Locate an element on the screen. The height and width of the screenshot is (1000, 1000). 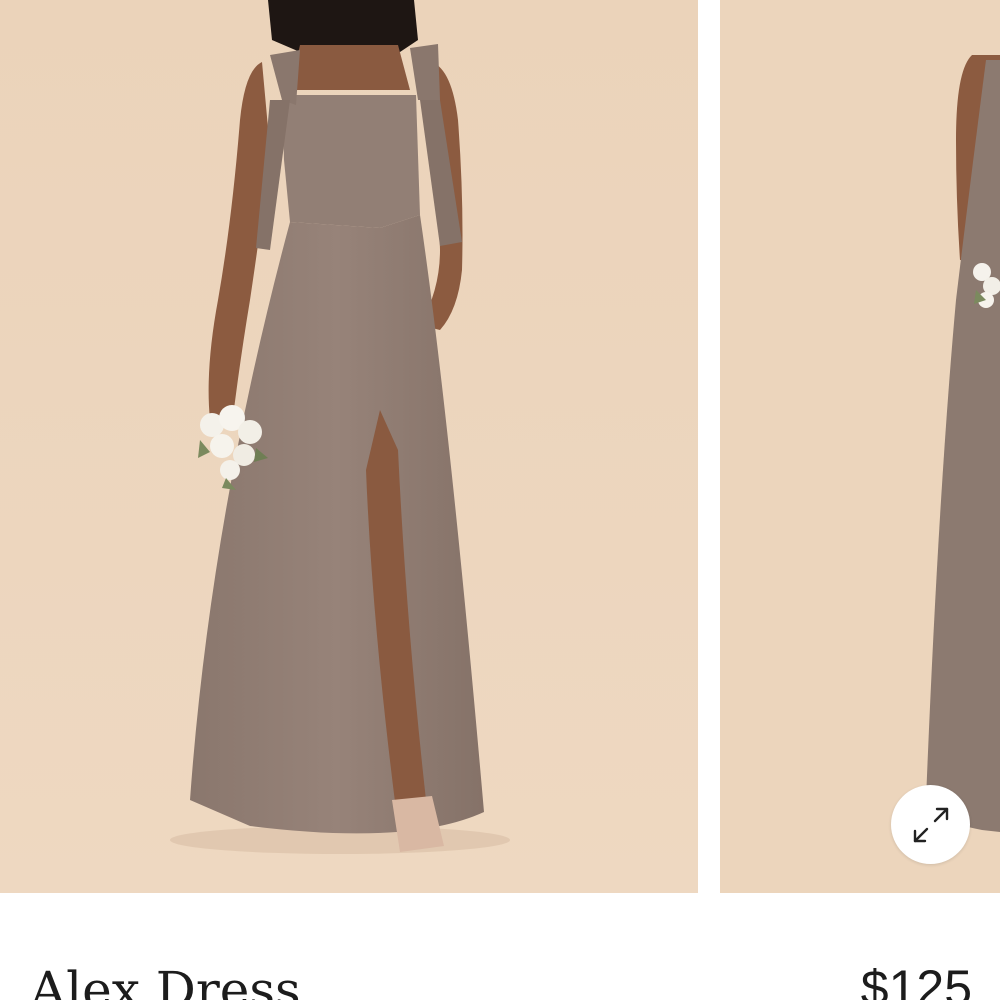
product-price: $125 is located at coordinates (916, 980).